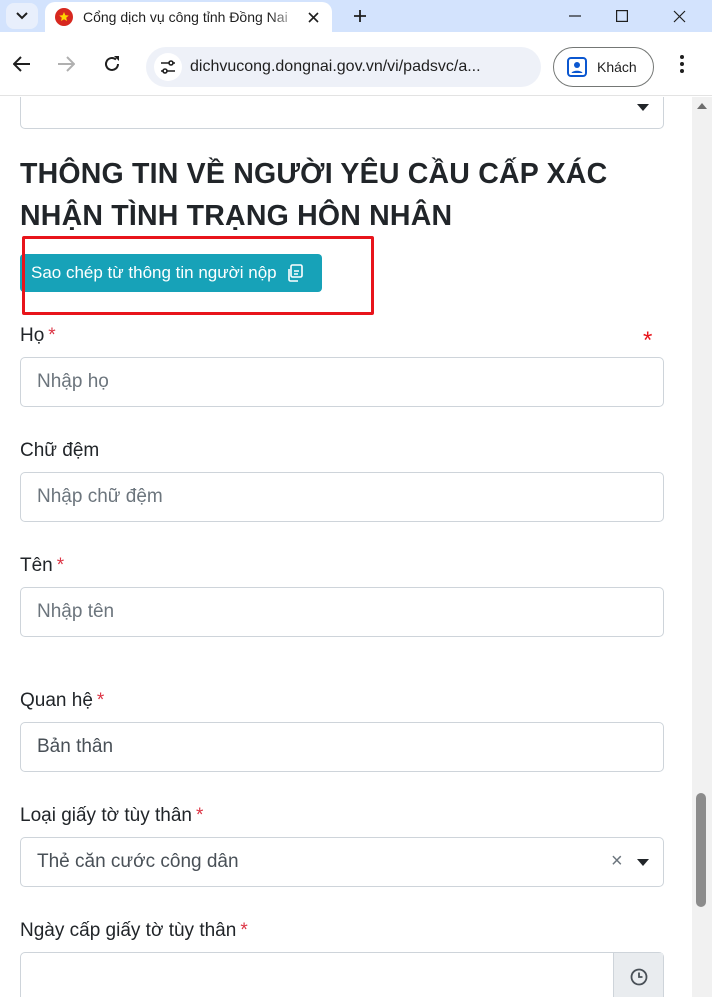 The image size is (712, 997). Describe the element at coordinates (679, 16) in the screenshot. I see `window-close-icon` at that location.